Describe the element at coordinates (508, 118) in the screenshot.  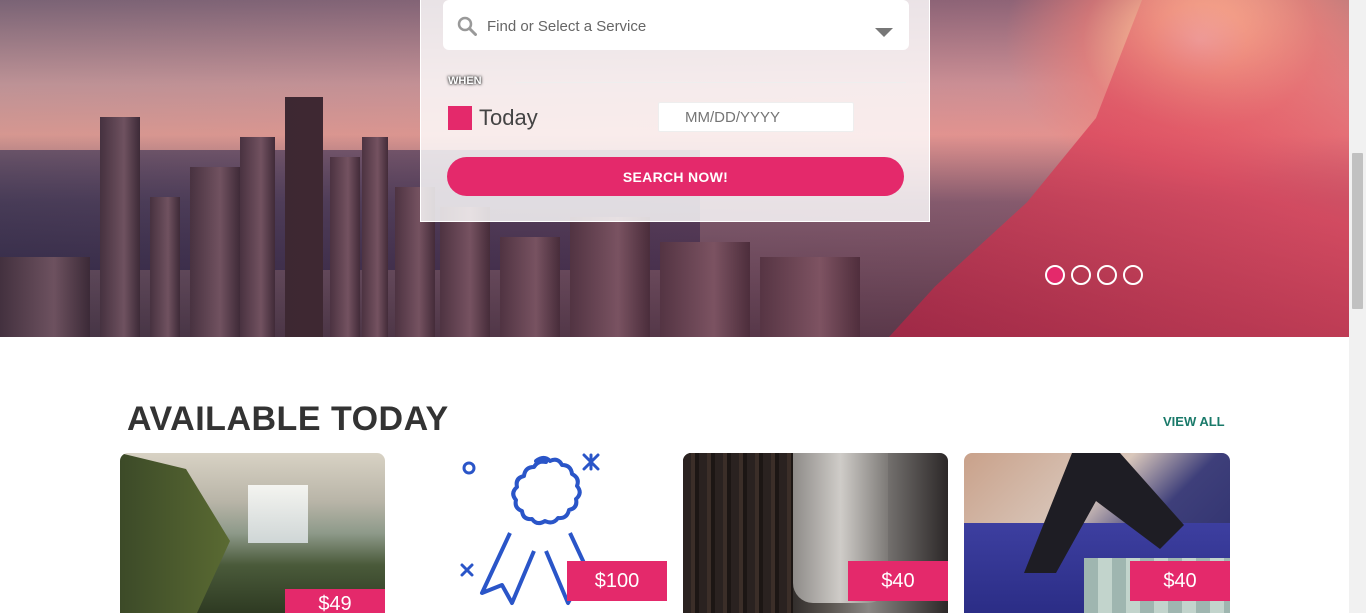
I see `today-label: Today` at that location.